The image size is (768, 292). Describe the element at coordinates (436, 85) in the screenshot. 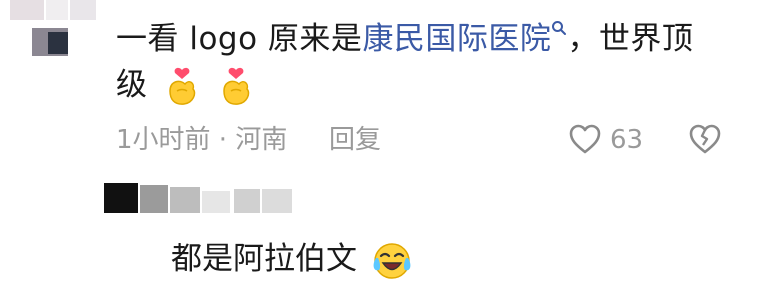

I see `comment-line-2: 级` at that location.